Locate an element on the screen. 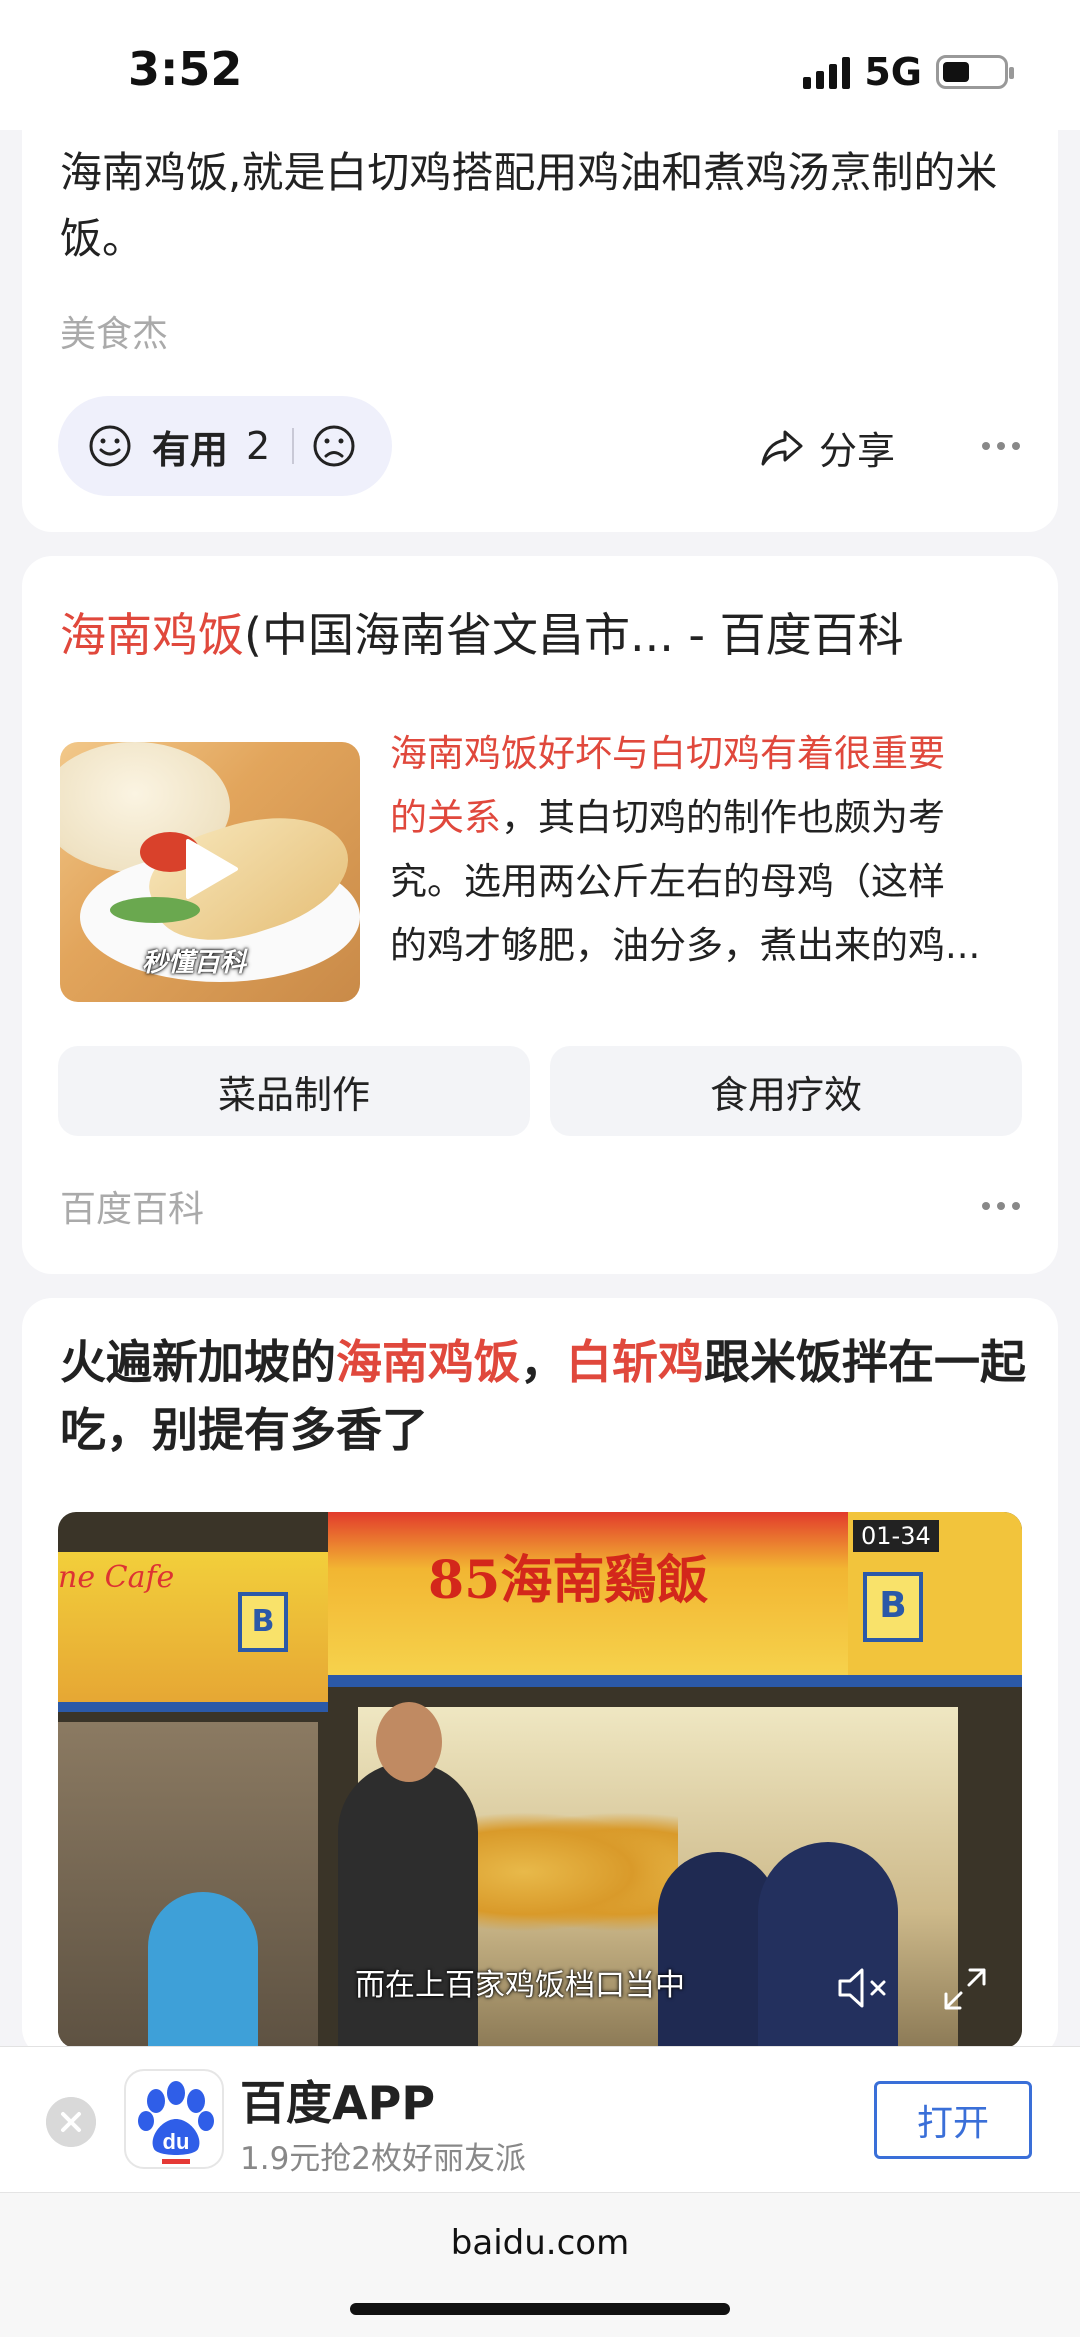 The width and height of the screenshot is (1080, 2337). baike-video-thumbnail: 秒懂百科 is located at coordinates (210, 872).